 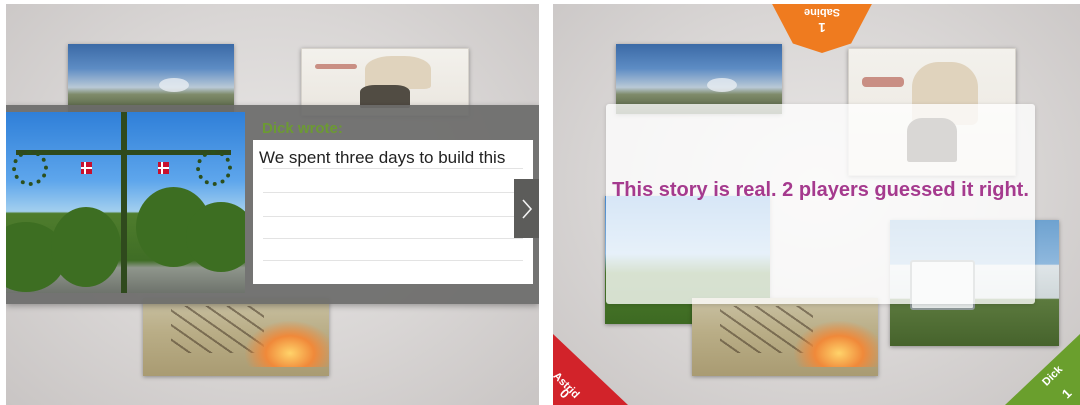 I want to click on story-text-card: We spent three days to build this, so click(x=393, y=212).